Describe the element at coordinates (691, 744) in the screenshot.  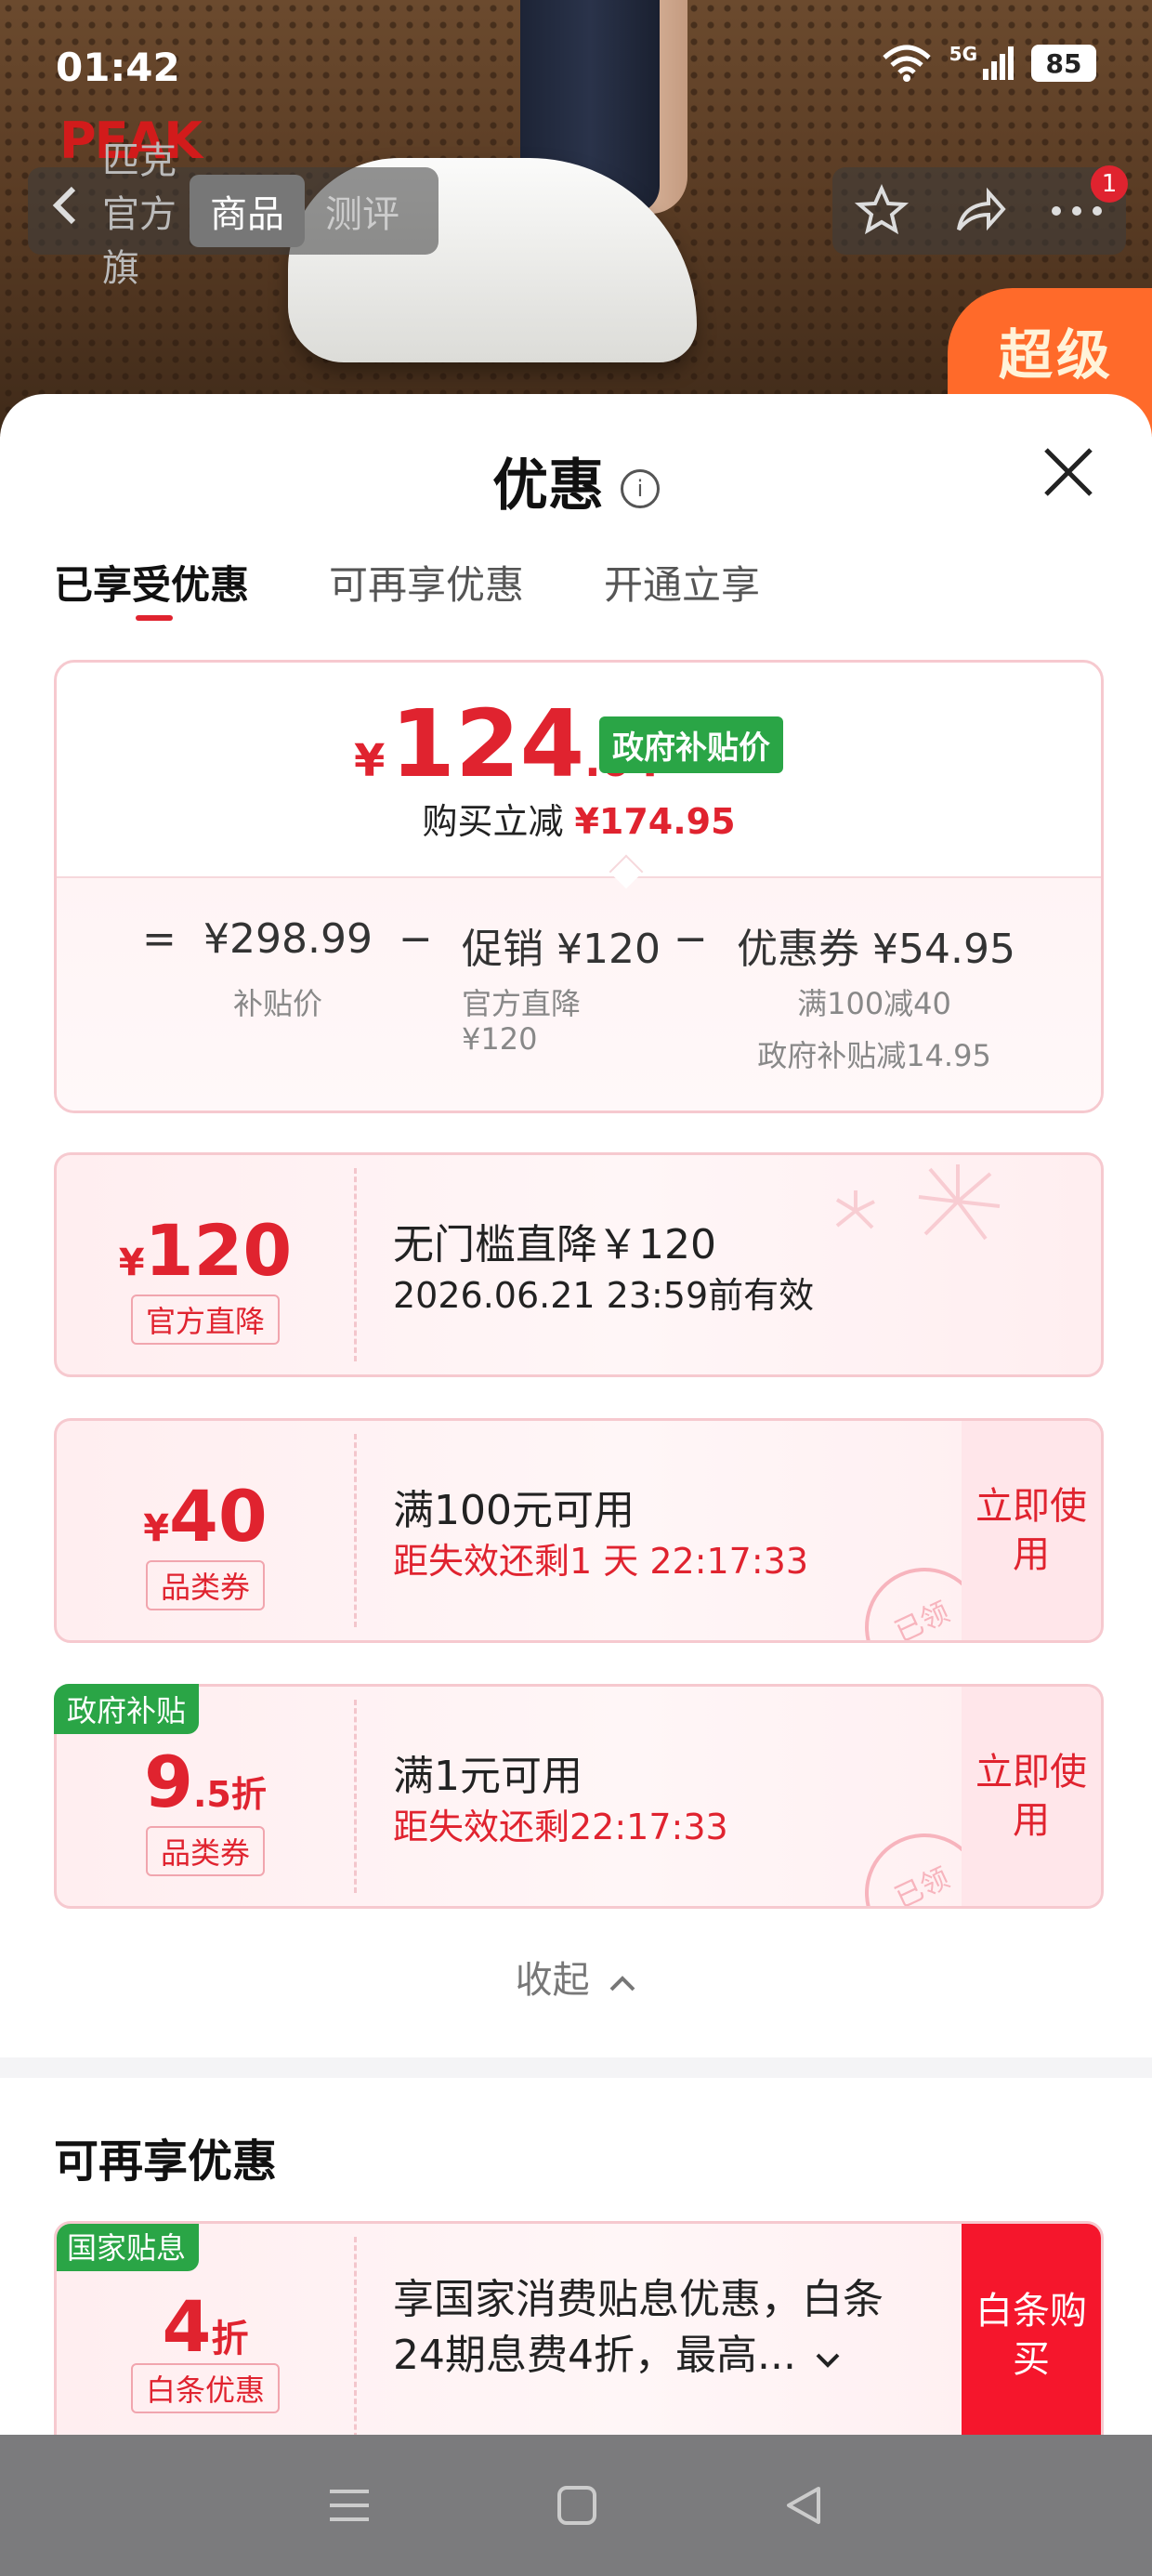
I see `gov-price-badge: 政府补贴价` at that location.